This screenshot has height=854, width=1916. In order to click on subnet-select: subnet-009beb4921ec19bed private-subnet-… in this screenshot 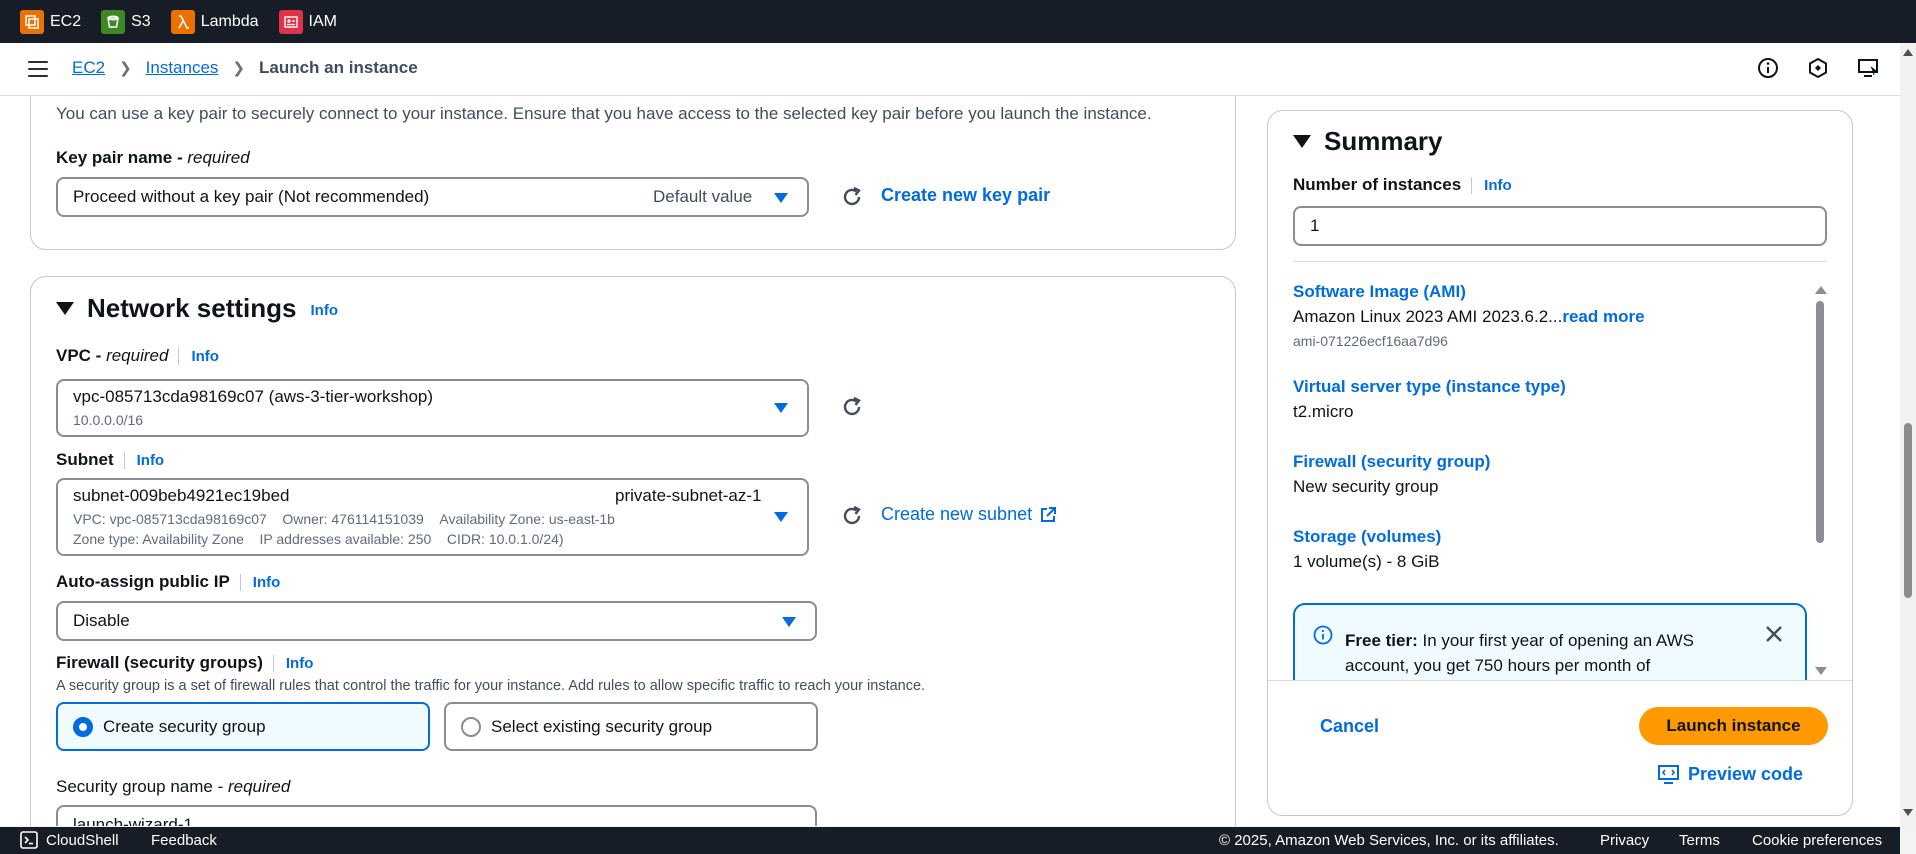, I will do `click(432, 517)`.